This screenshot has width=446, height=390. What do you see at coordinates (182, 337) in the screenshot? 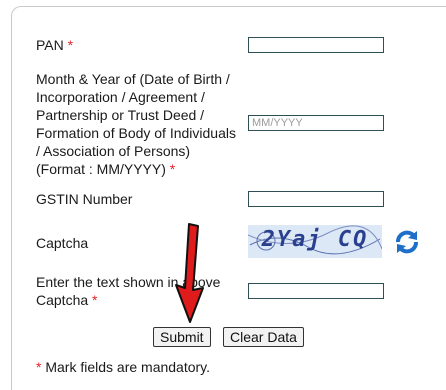
I see `submit-button: Submit` at bounding box center [182, 337].